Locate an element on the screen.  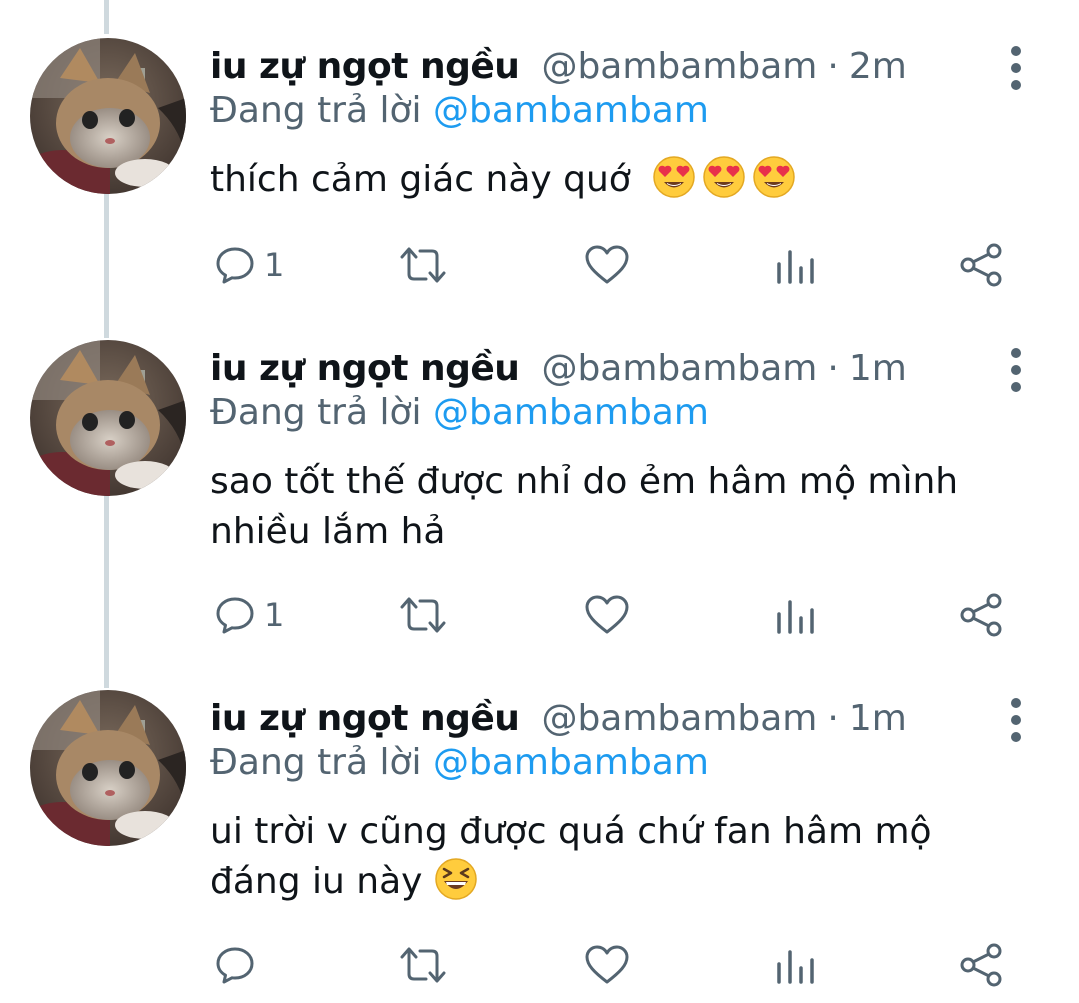
tweet-text-line-wrap: đáng iu này is located at coordinates (610, 882).